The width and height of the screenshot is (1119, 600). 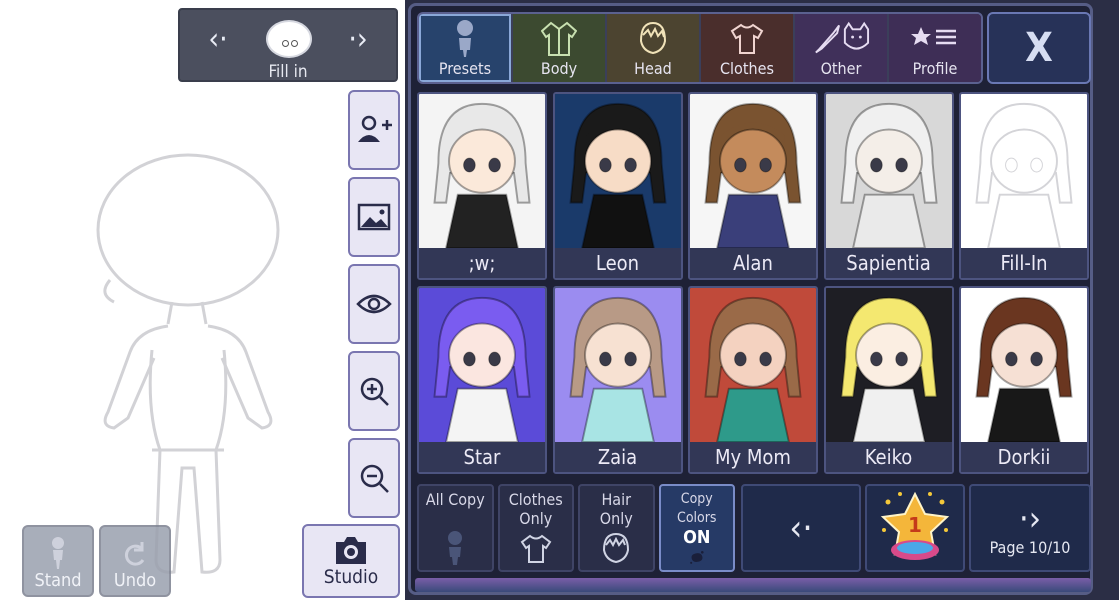 I want to click on preset-card: Dorkii, so click(x=1024, y=380).